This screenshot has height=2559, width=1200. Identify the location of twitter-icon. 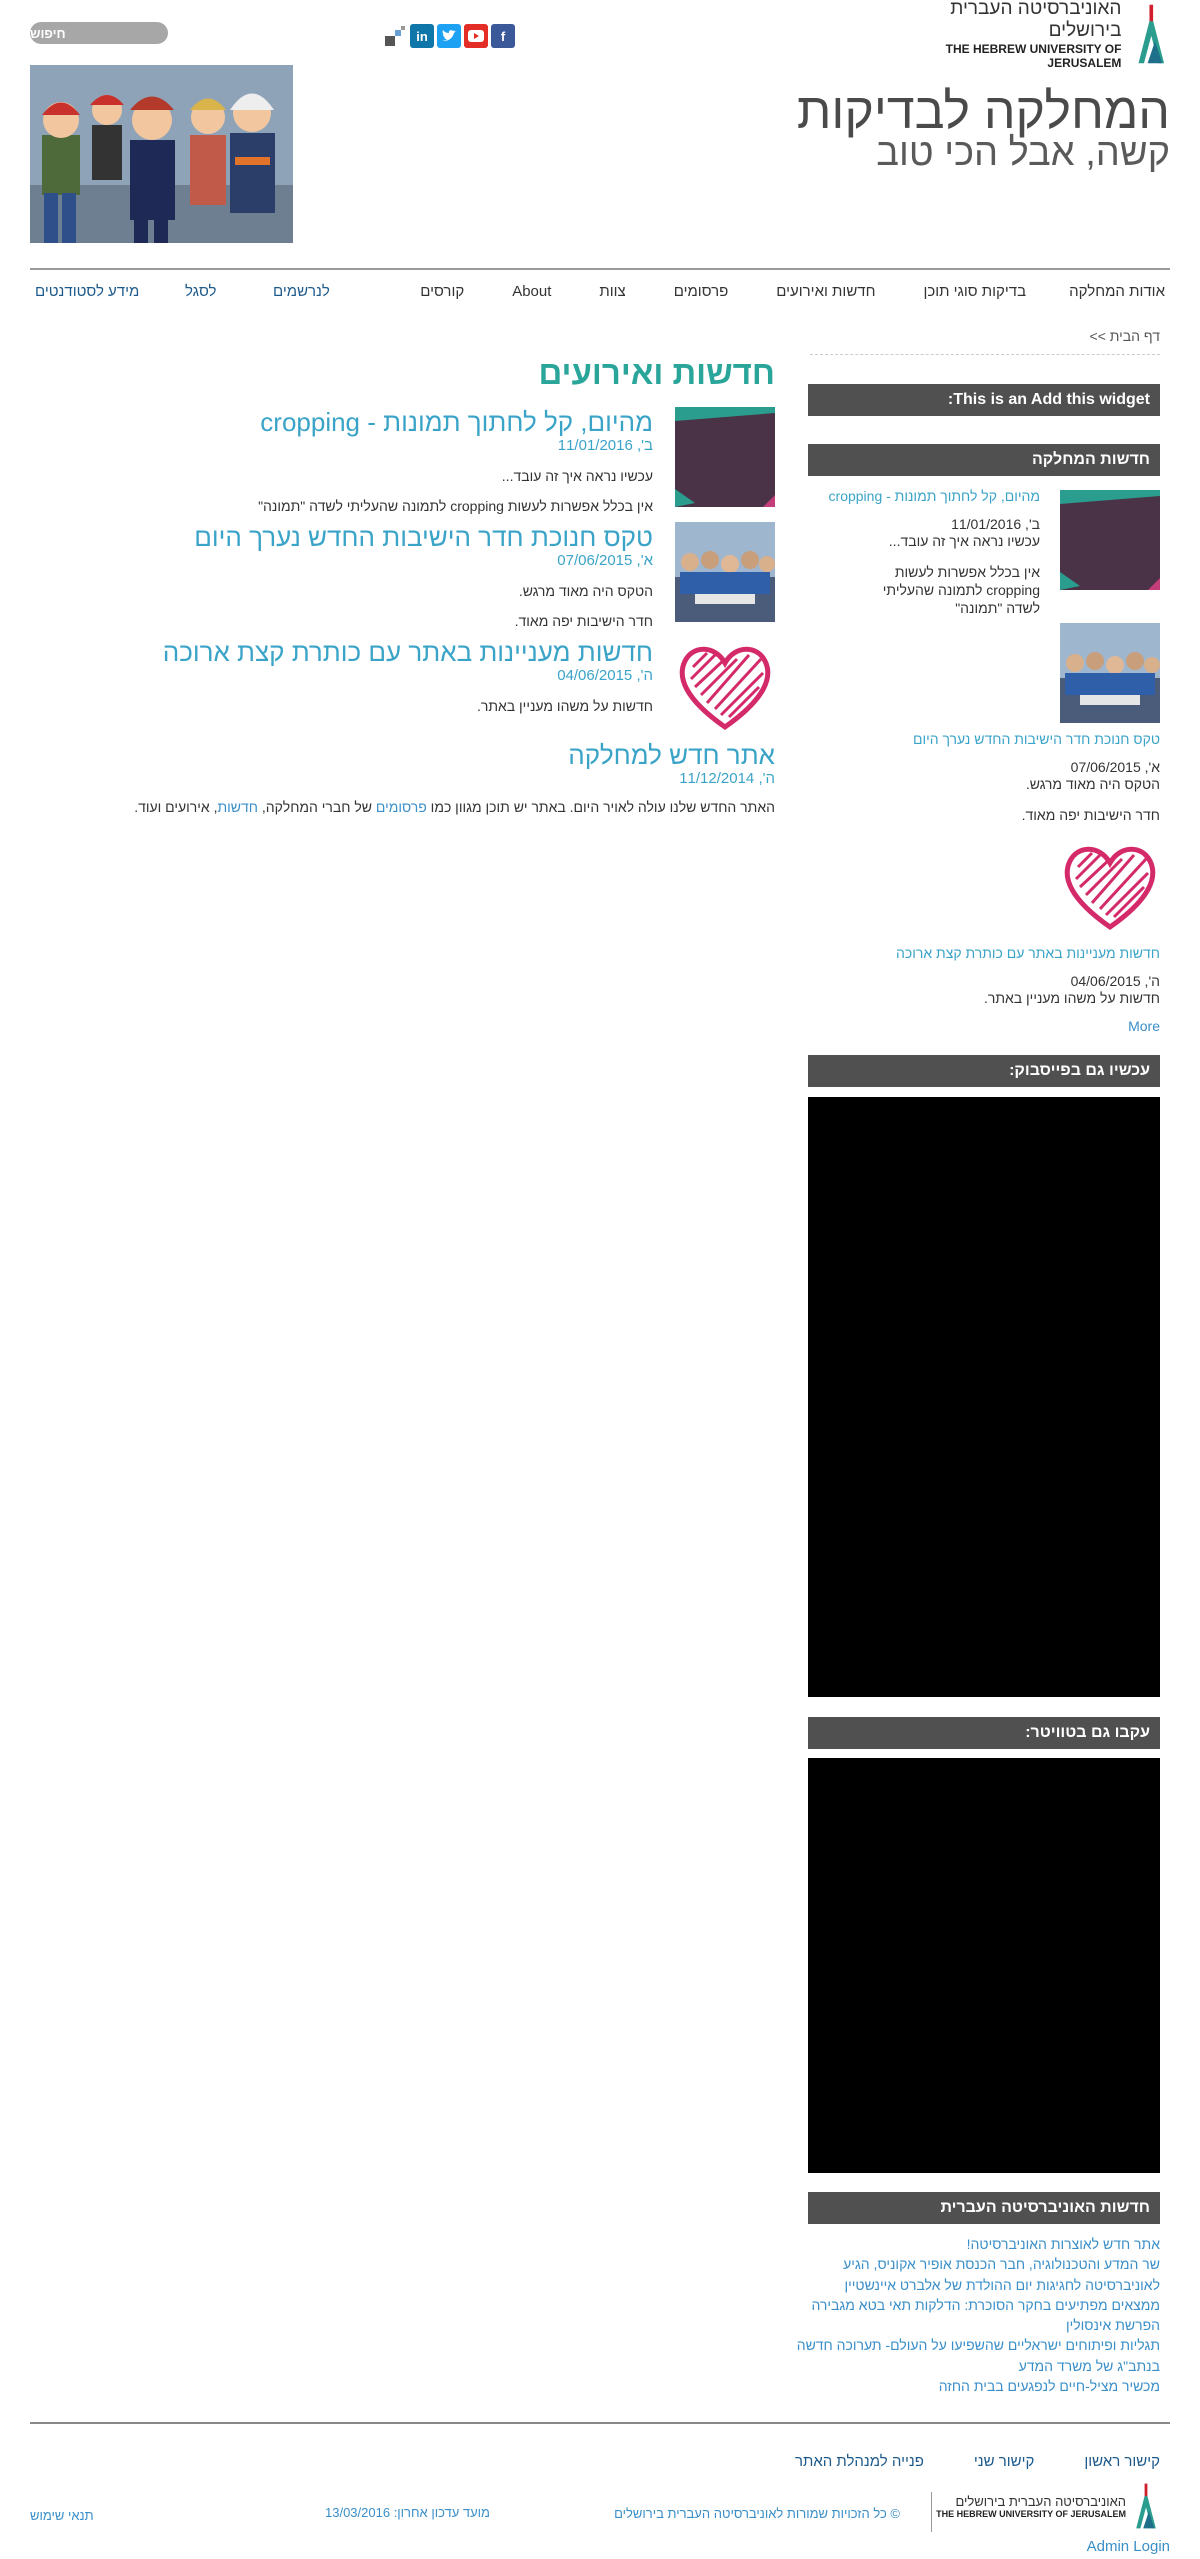
(449, 36).